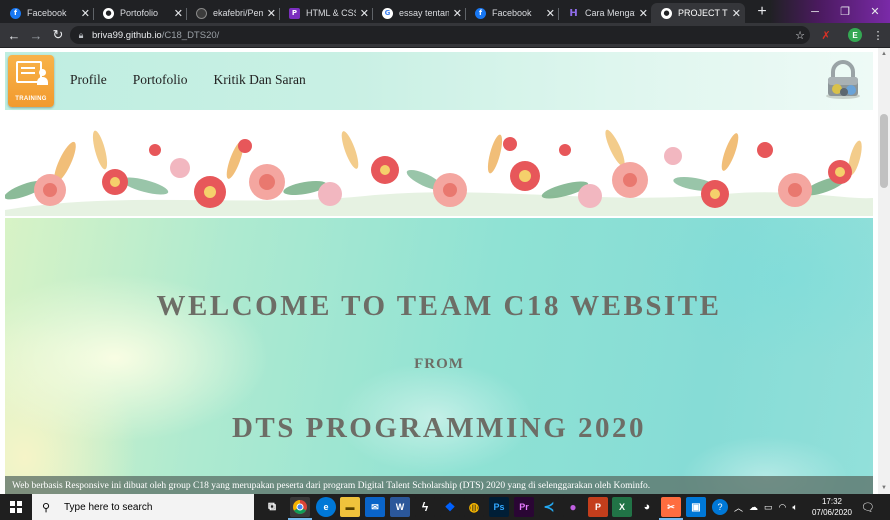 This screenshot has height=520, width=890. I want to click on reload-button: ↻, so click(58, 35).